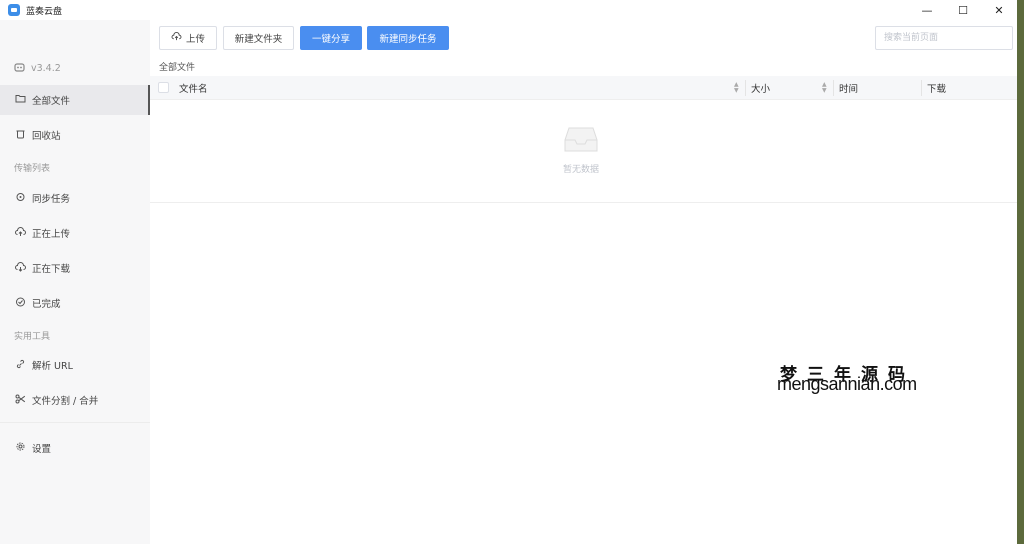  What do you see at coordinates (177, 68) in the screenshot?
I see `breadcrumb: 全部文件` at bounding box center [177, 68].